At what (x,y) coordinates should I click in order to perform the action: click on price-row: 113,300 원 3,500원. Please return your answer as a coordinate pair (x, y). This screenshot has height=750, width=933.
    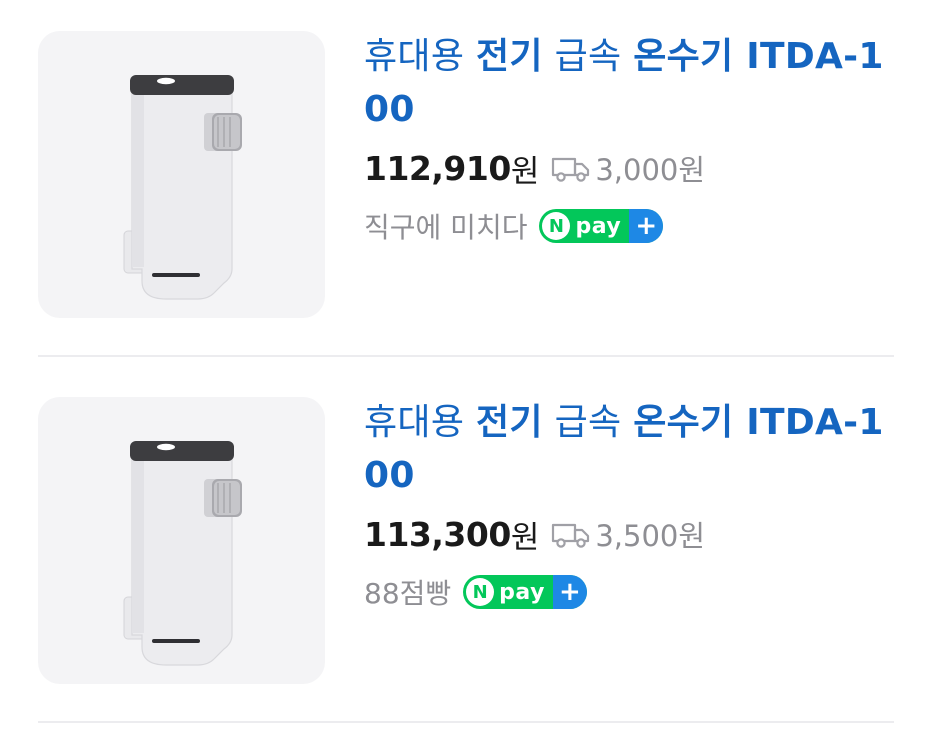
    Looking at the image, I should click on (629, 535).